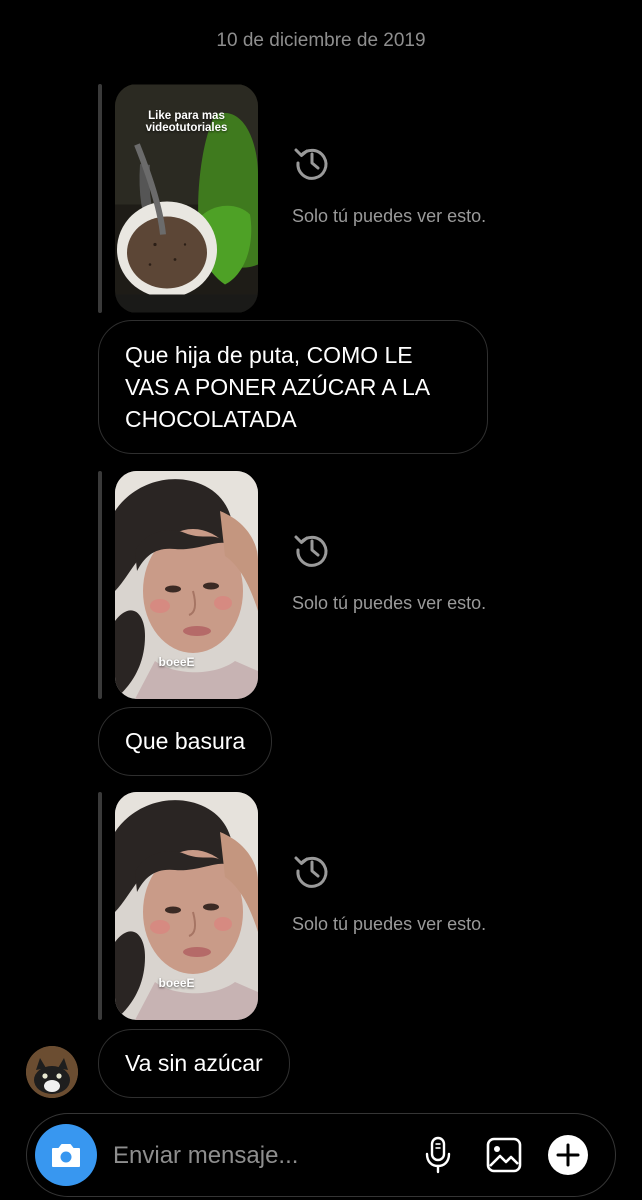  I want to click on message-composer, so click(321, 1155).